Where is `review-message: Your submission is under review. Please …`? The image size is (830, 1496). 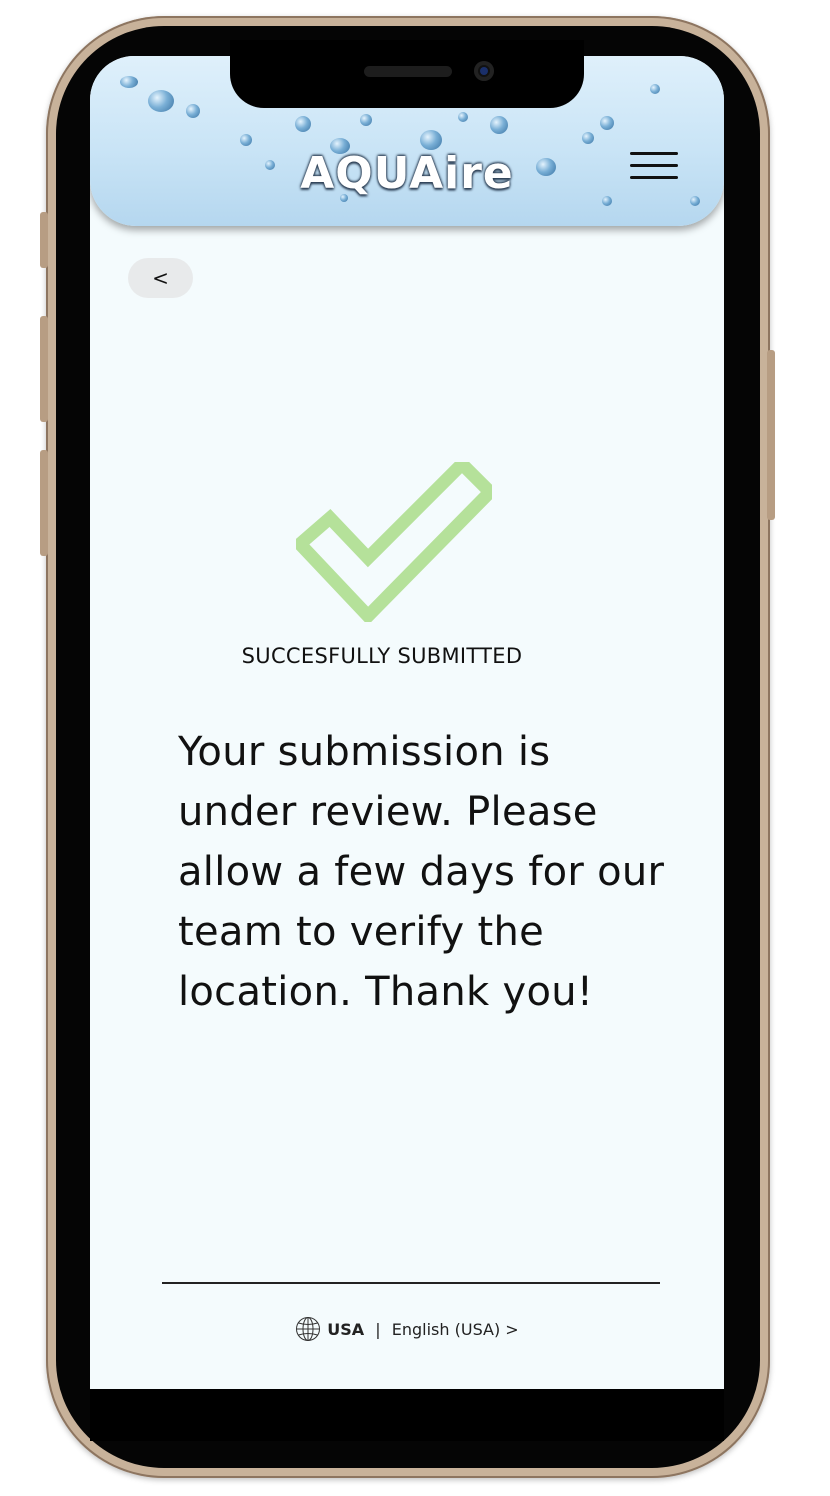
review-message: Your submission is under review. Please … is located at coordinates (421, 872).